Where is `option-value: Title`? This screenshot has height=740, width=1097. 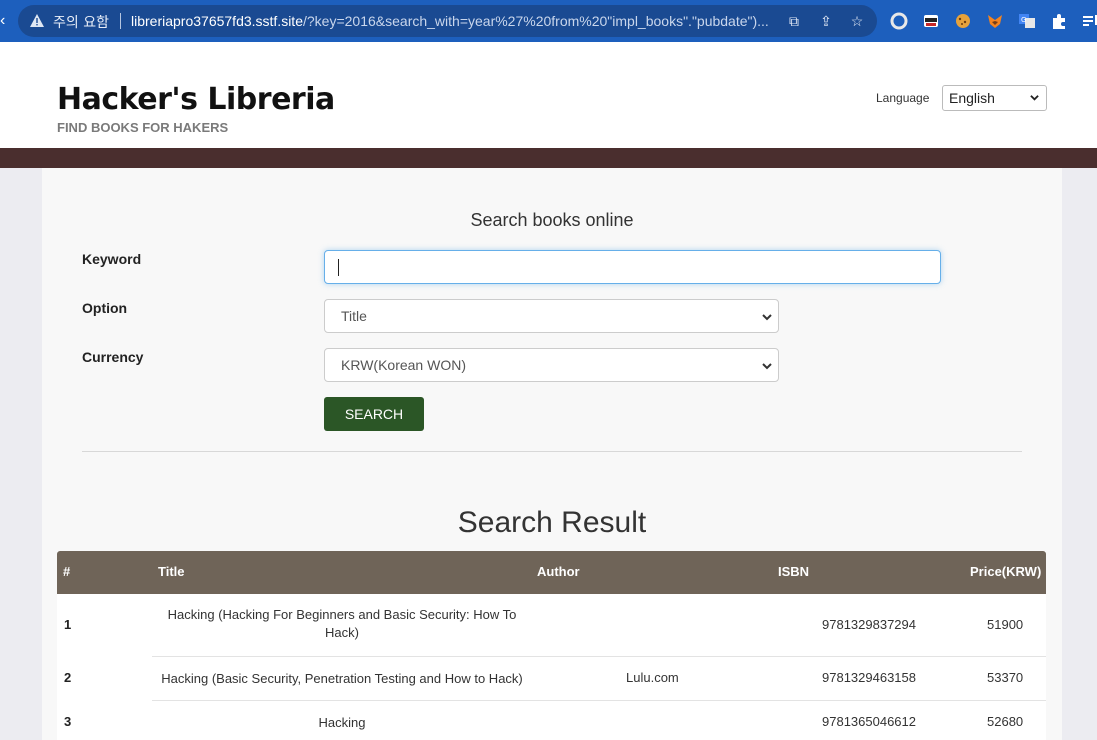 option-value: Title is located at coordinates (354, 316).